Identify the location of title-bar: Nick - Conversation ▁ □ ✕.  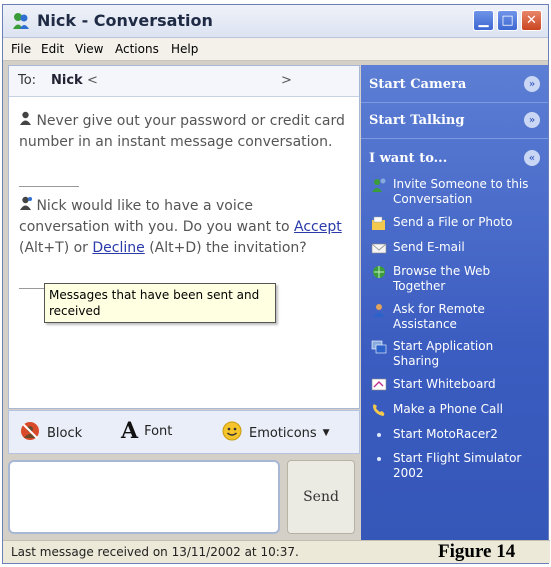
(275, 21).